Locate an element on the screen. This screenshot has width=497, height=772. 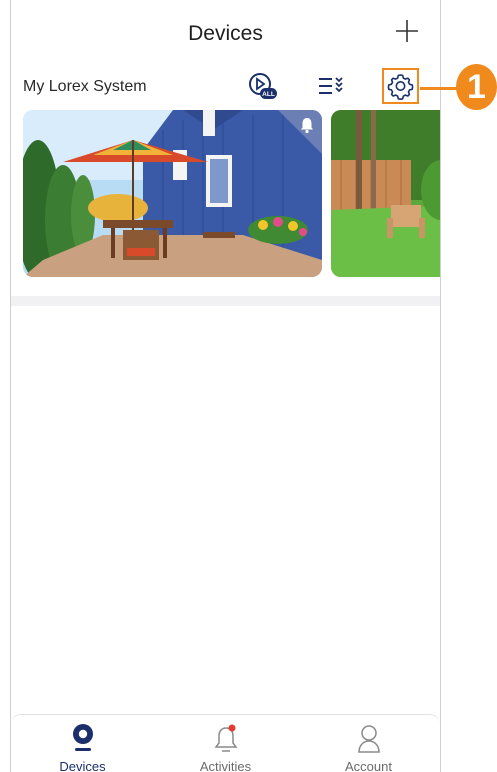
camera-thumbnail-garden is located at coordinates (385, 193).